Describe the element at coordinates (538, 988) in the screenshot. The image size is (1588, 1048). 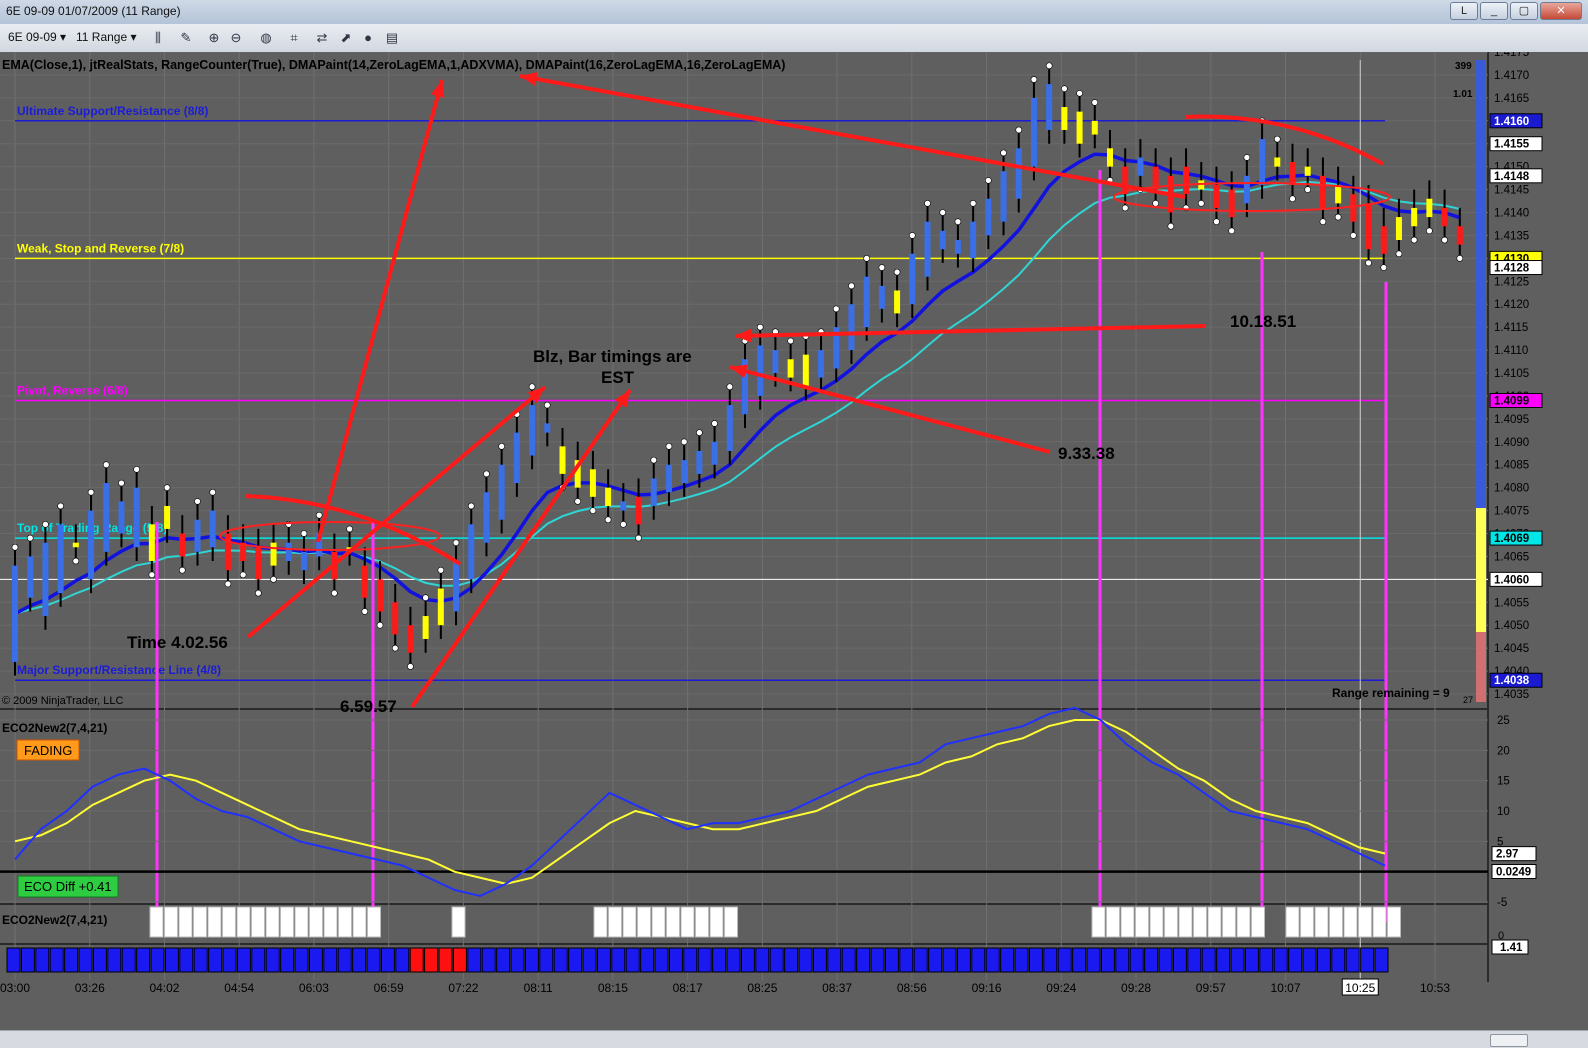
I see `x-tick-label: 08:11` at that location.